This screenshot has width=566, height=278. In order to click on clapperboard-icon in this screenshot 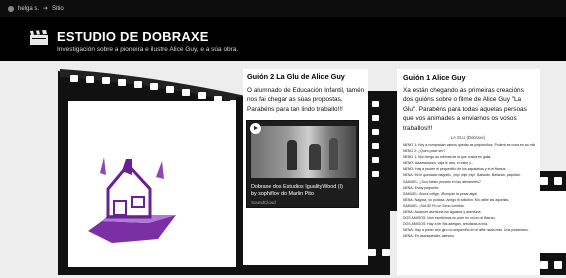, I will do `click(39, 37)`.